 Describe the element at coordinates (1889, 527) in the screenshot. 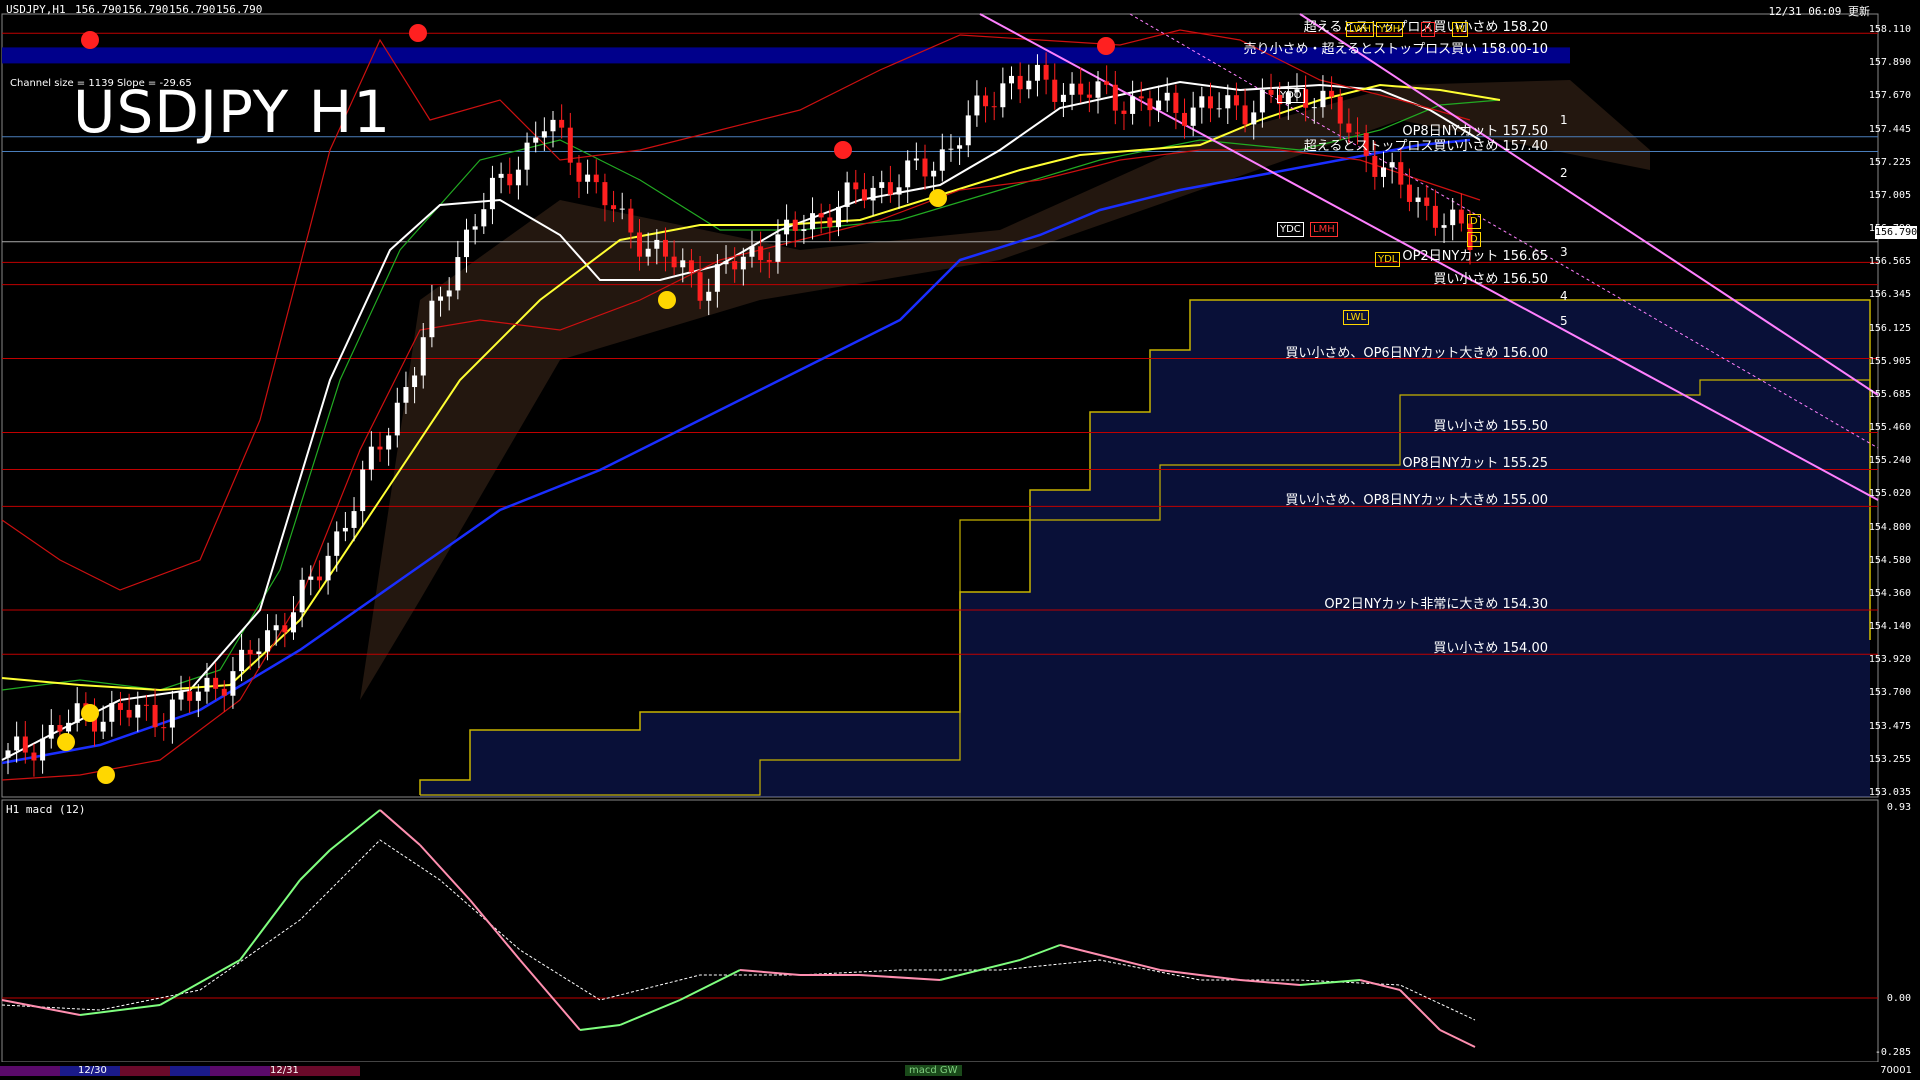

I see `price-axis-tick: 154.800` at that location.